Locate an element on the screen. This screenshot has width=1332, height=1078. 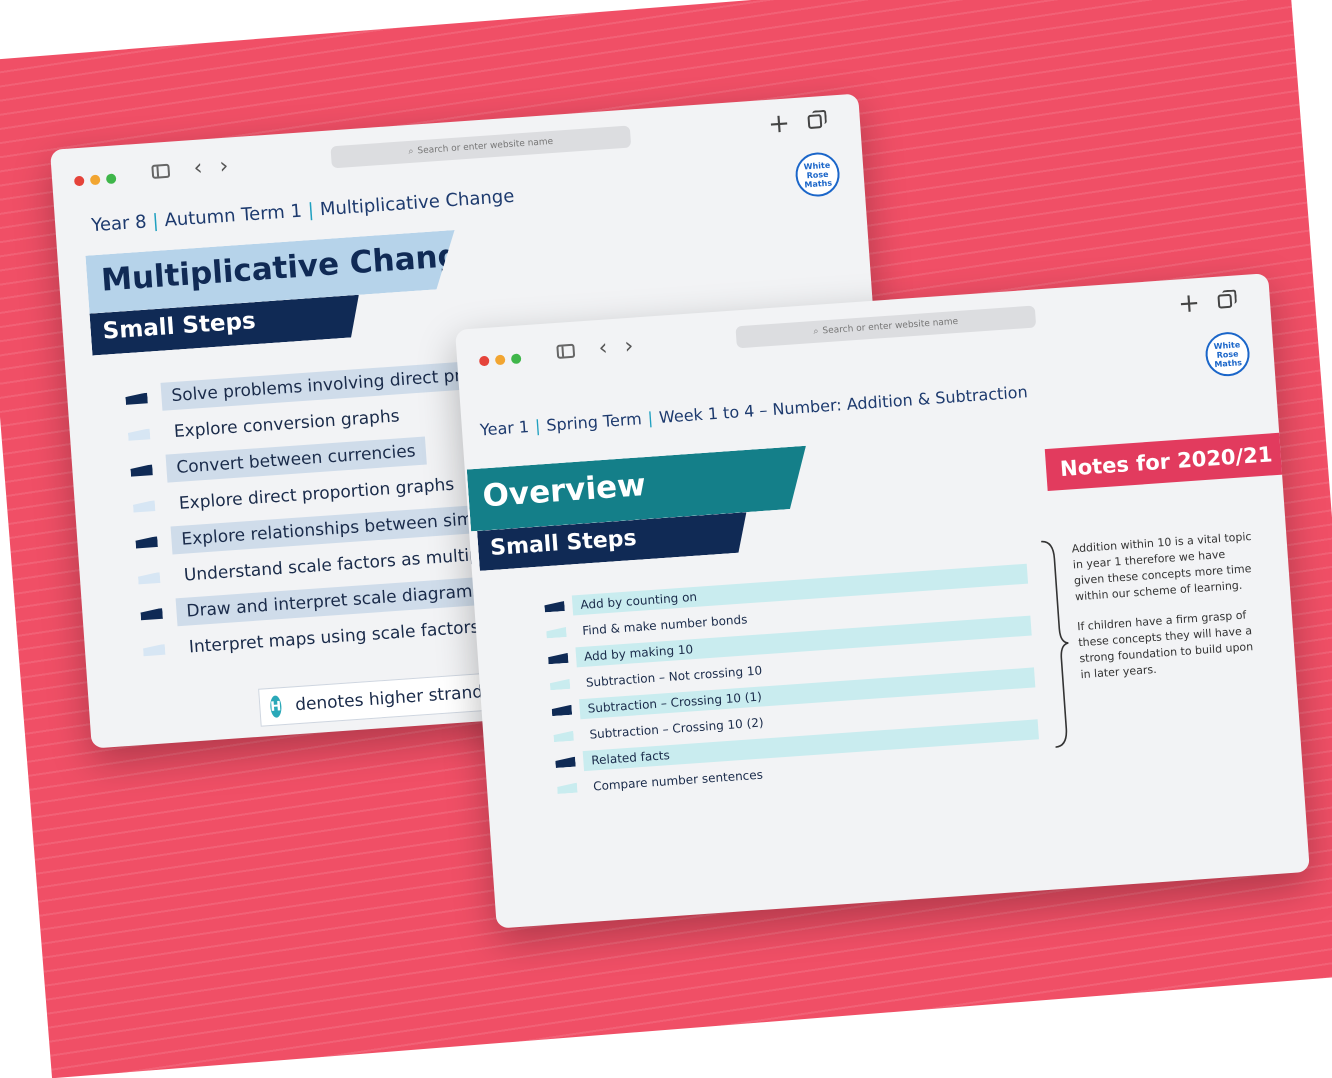
higher-strand-icon: H is located at coordinates (276, 706).